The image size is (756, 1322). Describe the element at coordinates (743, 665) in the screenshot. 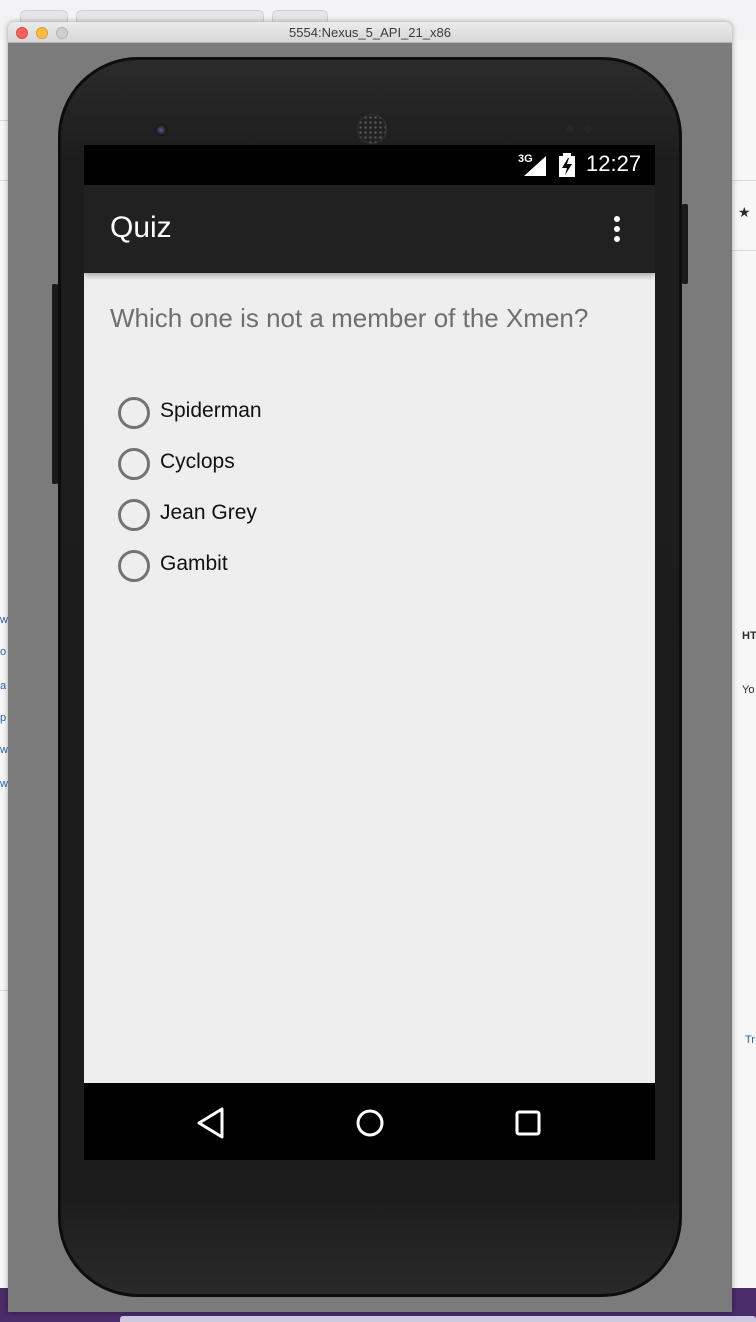

I see `background-right-strip` at that location.